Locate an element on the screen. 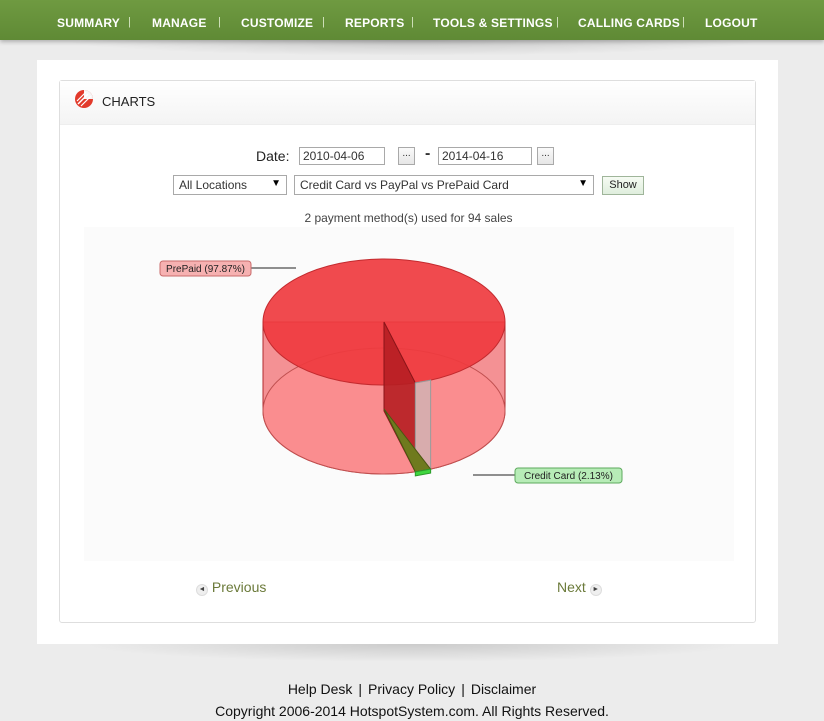 This screenshot has height=721, width=824. previous-link: ◄ Previous is located at coordinates (231, 587).